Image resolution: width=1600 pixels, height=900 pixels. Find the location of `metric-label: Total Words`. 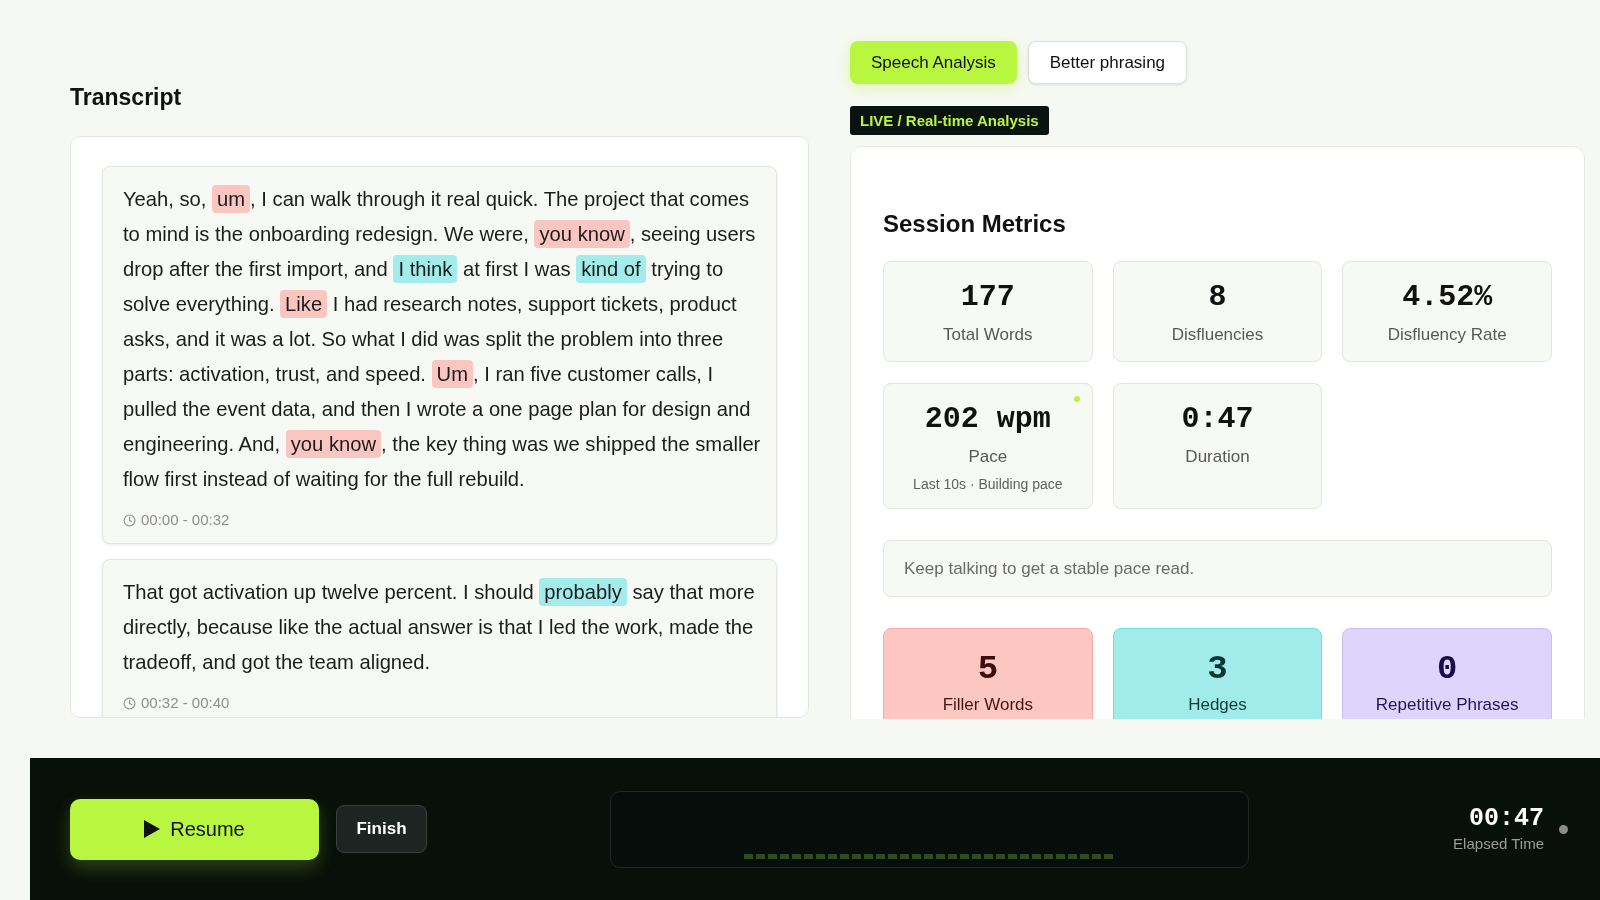

metric-label: Total Words is located at coordinates (988, 335).